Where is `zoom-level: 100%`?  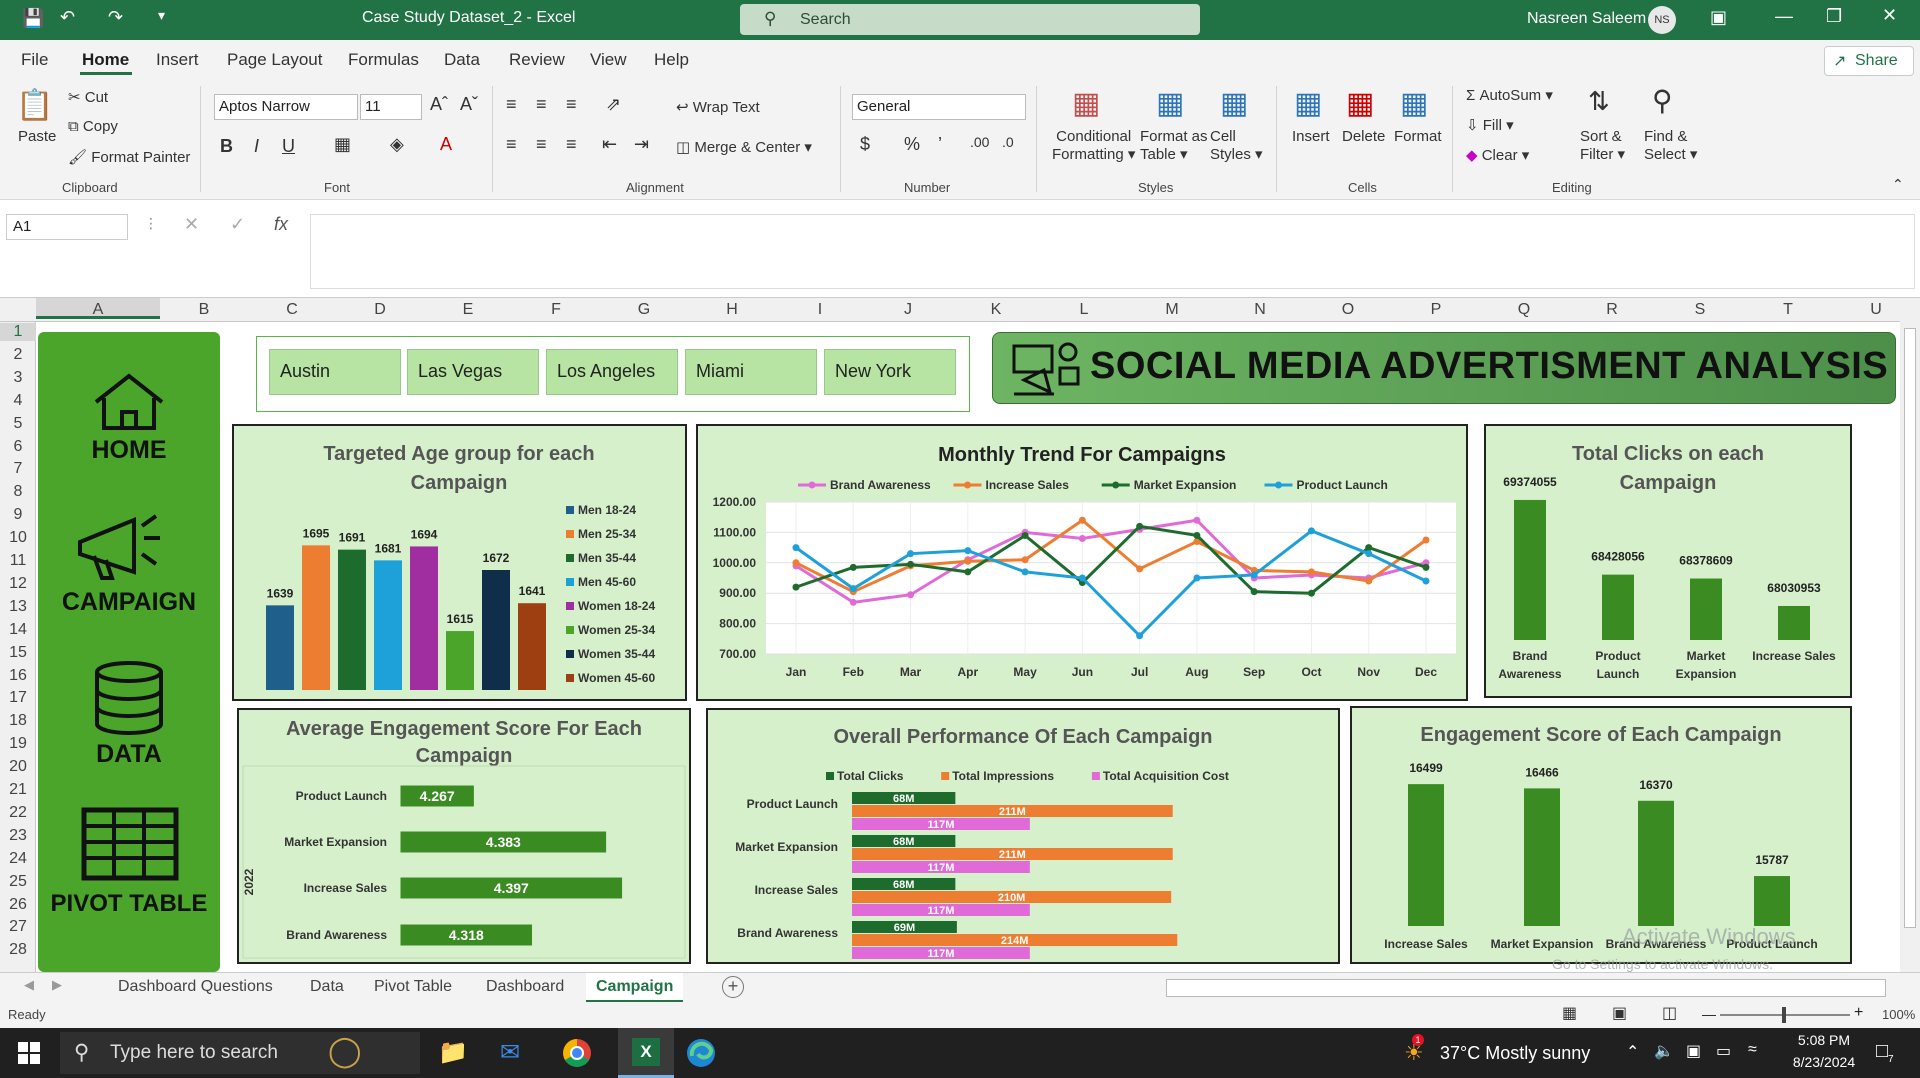 zoom-level: 100% is located at coordinates (1898, 1014).